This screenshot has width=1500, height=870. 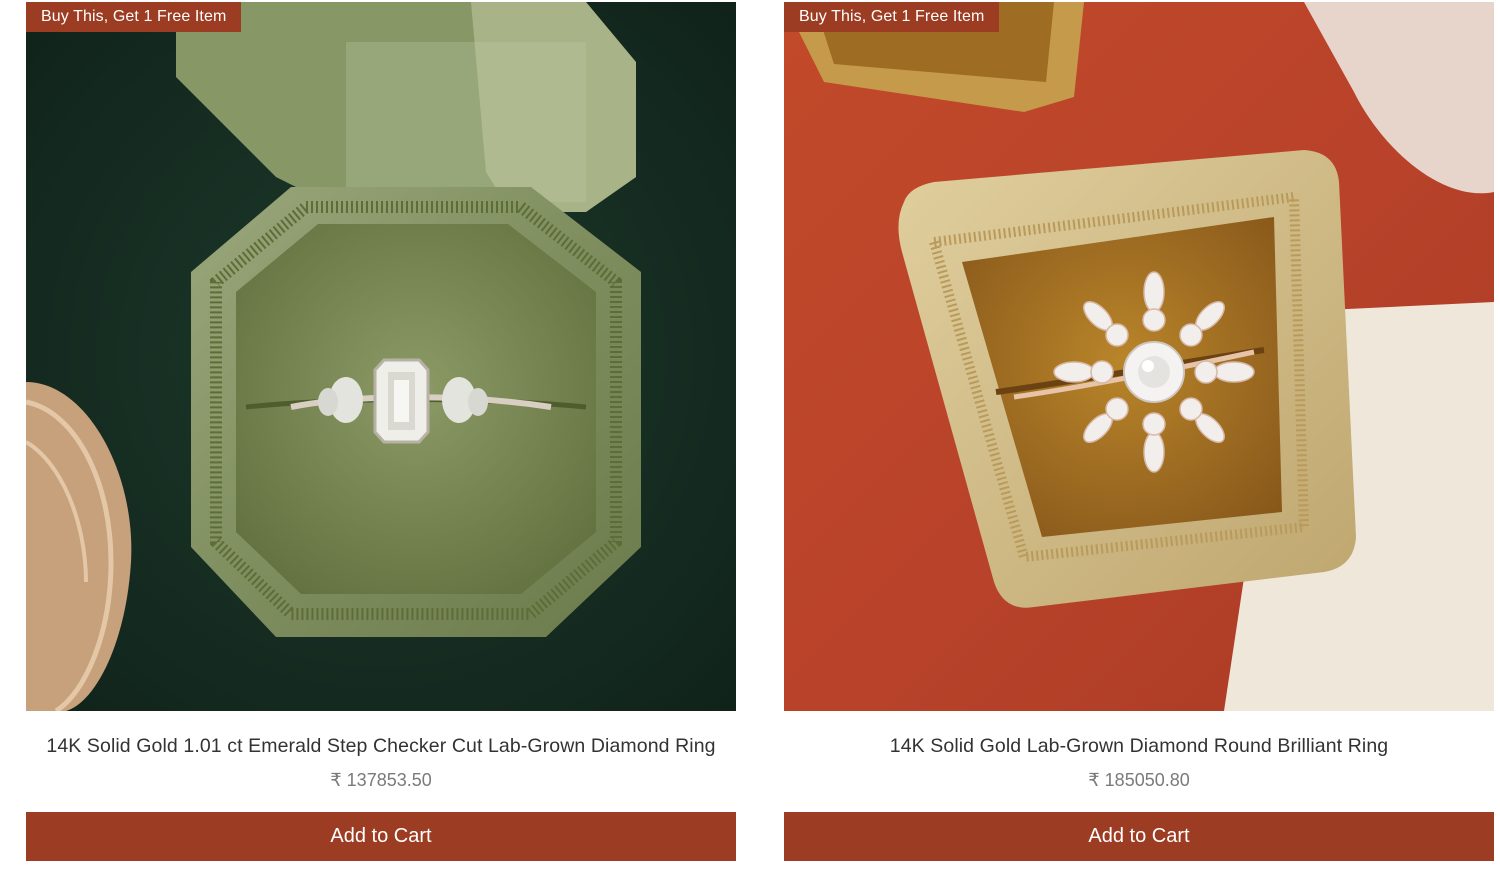 I want to click on product-price: ₹ 185050.80, so click(x=1139, y=780).